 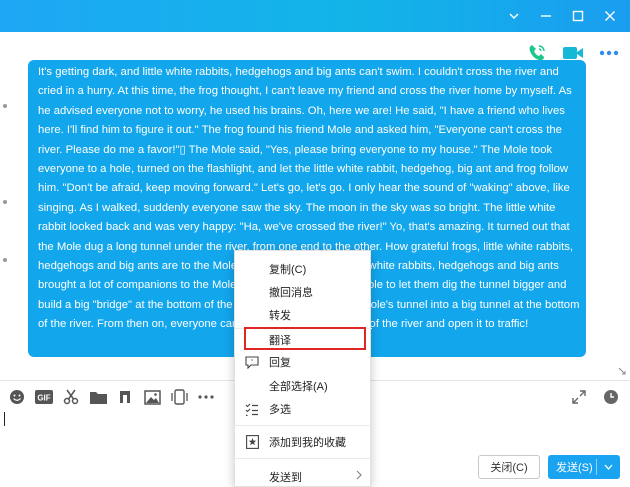 What do you see at coordinates (609, 53) in the screenshot?
I see `more-icon` at bounding box center [609, 53].